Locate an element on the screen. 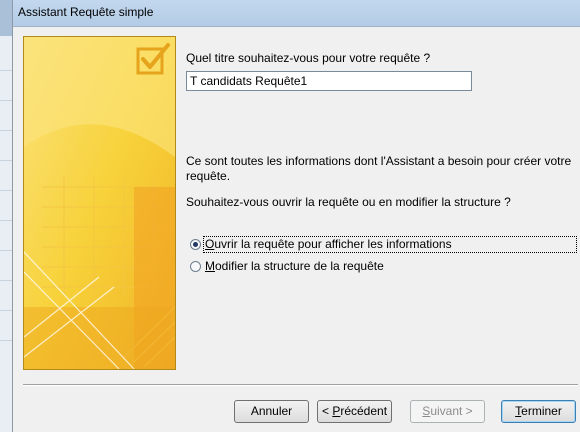  query-title-input is located at coordinates (329, 81).